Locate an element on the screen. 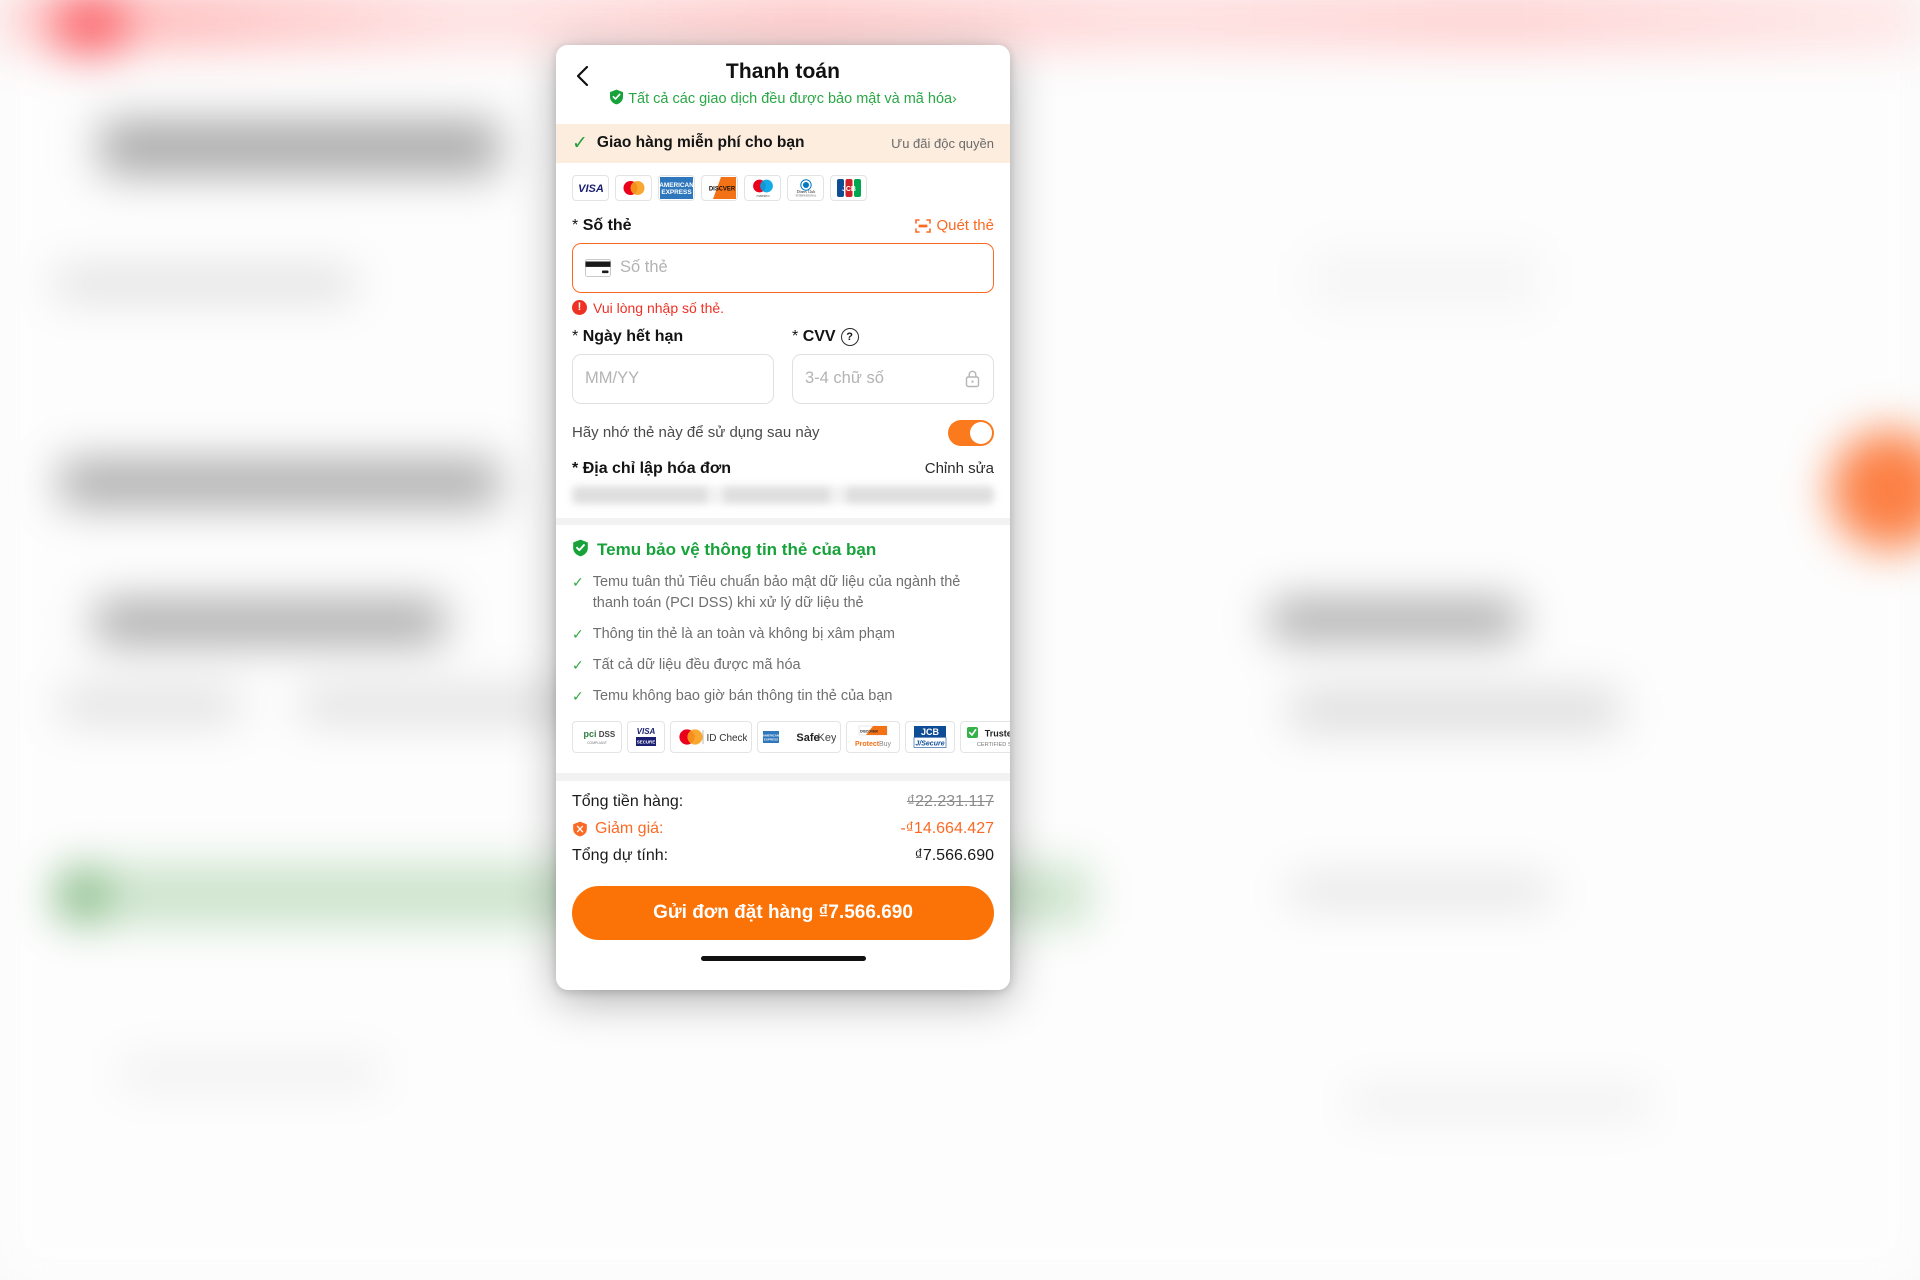 The width and height of the screenshot is (1920, 1280). billing-address-value-redacted is located at coordinates (783, 494).